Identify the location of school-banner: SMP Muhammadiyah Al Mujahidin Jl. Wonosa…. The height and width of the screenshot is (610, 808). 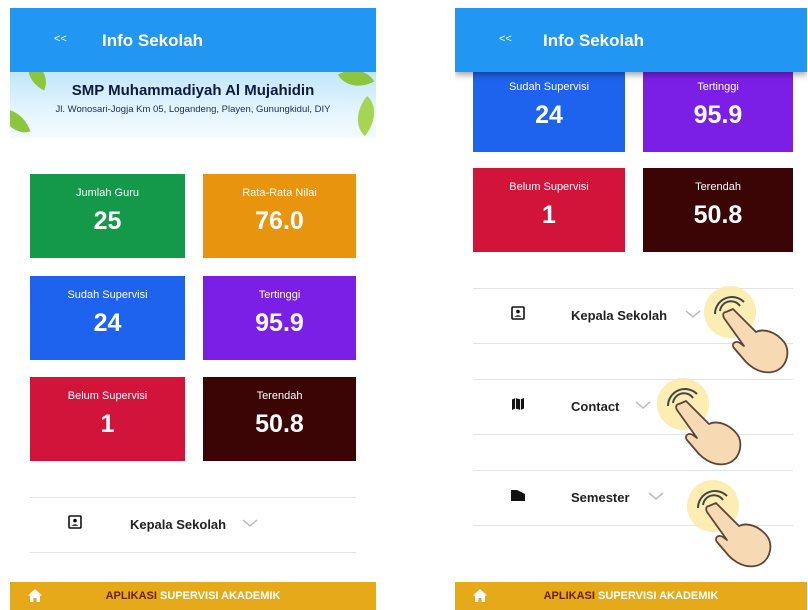
(193, 105).